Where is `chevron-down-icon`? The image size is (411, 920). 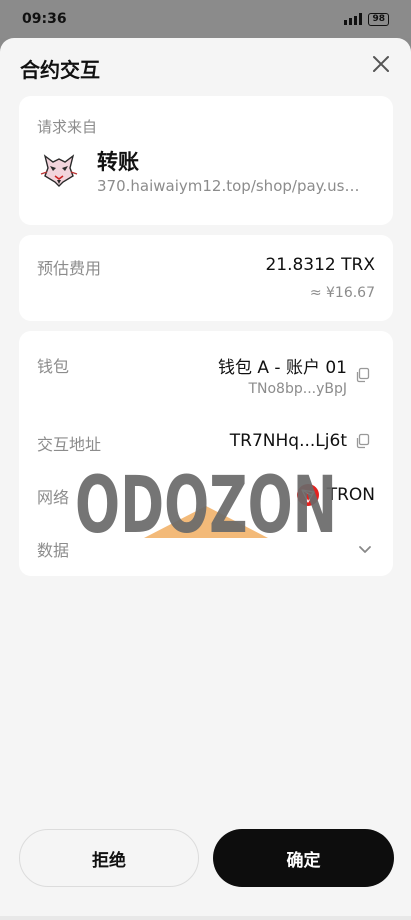
chevron-down-icon is located at coordinates (365, 549).